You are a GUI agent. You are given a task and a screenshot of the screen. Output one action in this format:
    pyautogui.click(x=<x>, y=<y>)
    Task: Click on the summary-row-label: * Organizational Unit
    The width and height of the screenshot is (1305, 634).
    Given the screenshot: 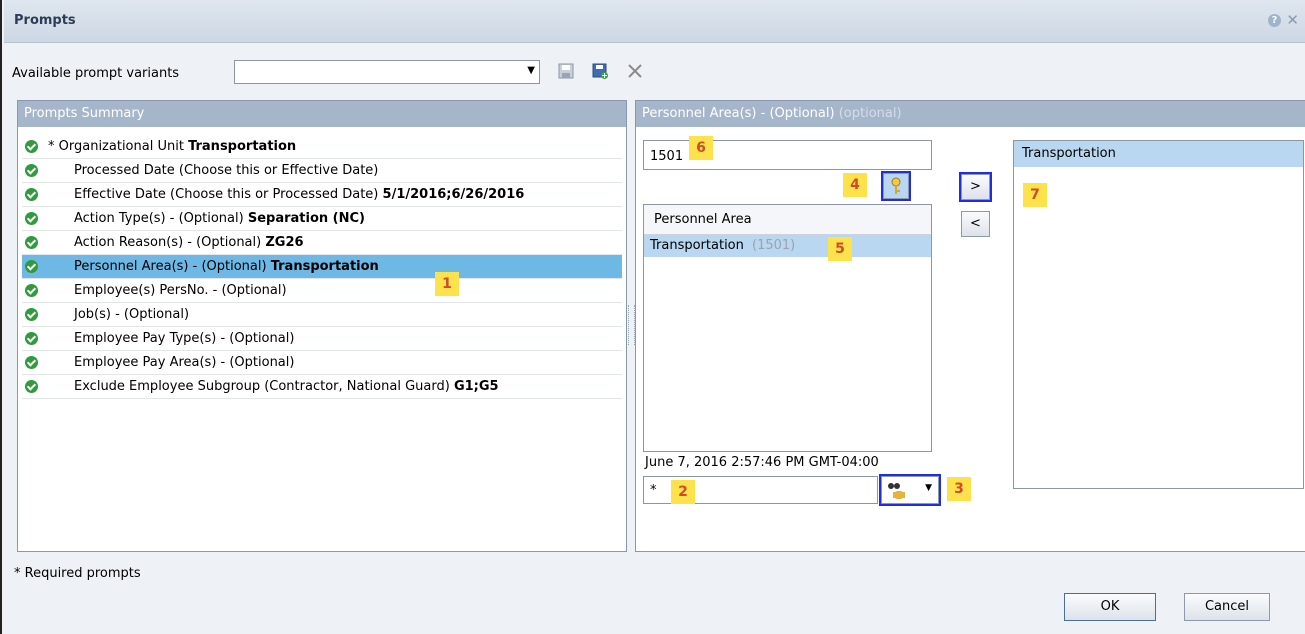 What is the action you would take?
    pyautogui.click(x=116, y=146)
    